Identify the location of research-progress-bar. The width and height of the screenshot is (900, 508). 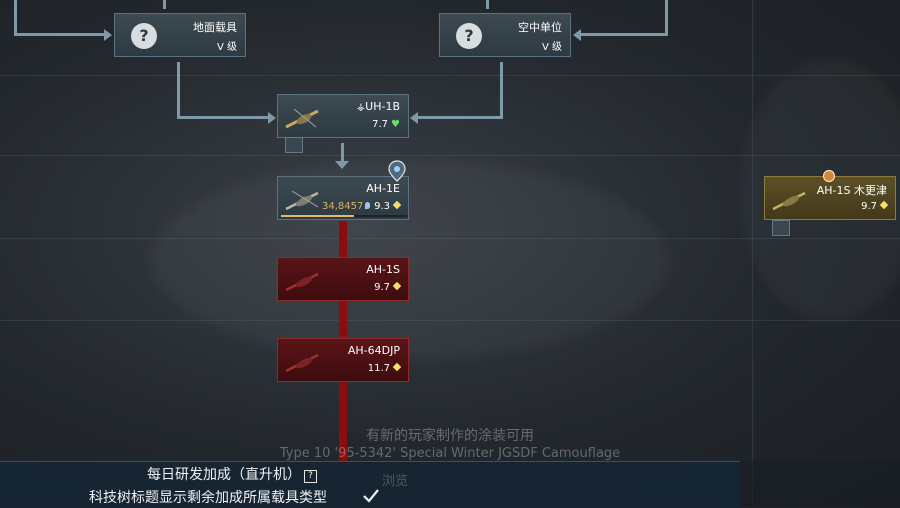
(344, 216).